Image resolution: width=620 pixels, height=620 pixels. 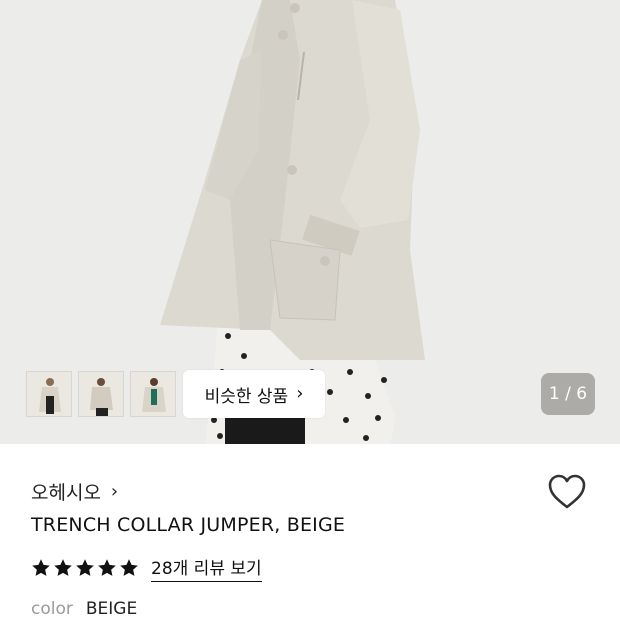 What do you see at coordinates (206, 568) in the screenshot?
I see `review-link: 28개 리뷰 보기` at bounding box center [206, 568].